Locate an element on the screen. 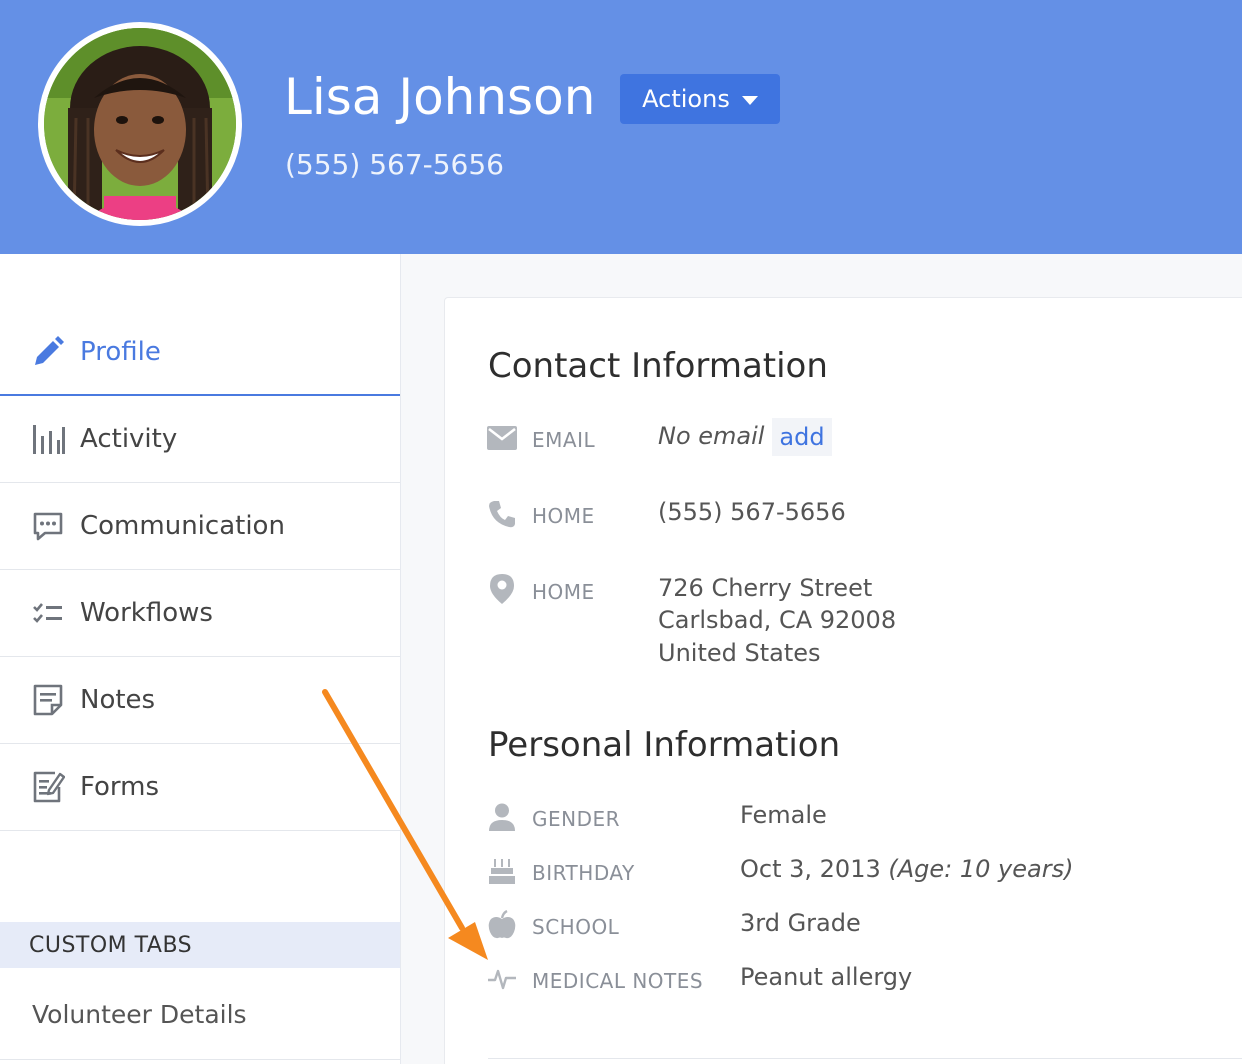 The image size is (1242, 1064). section-divider is located at coordinates (865, 1058).